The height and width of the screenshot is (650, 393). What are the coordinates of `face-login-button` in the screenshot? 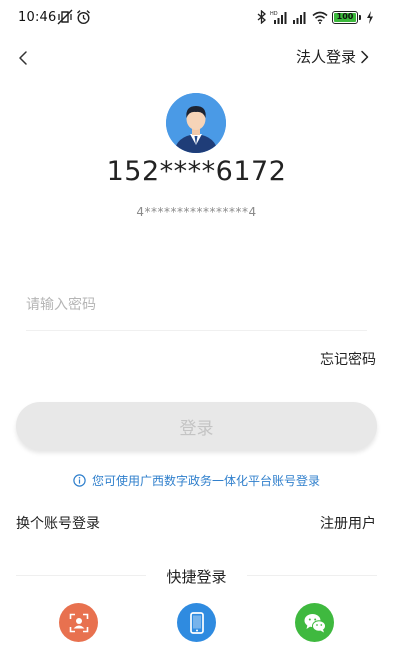 It's located at (78, 622).